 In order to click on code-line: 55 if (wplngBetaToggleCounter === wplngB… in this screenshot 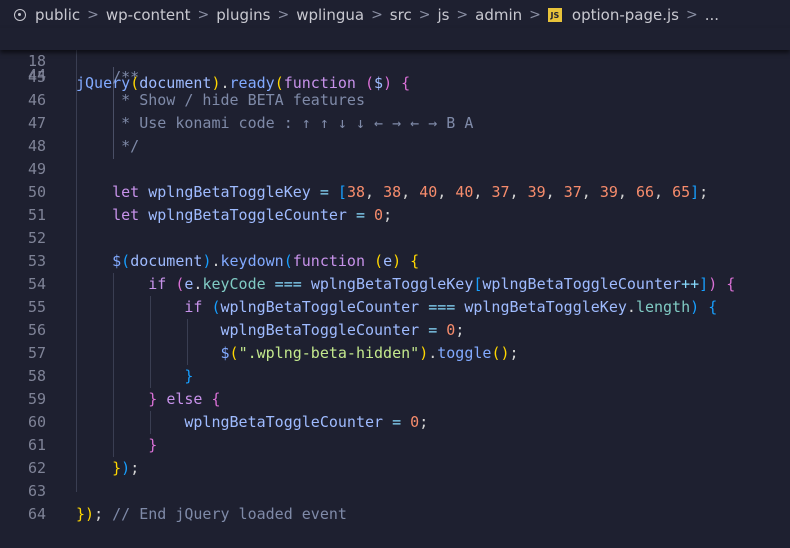, I will do `click(395, 307)`.